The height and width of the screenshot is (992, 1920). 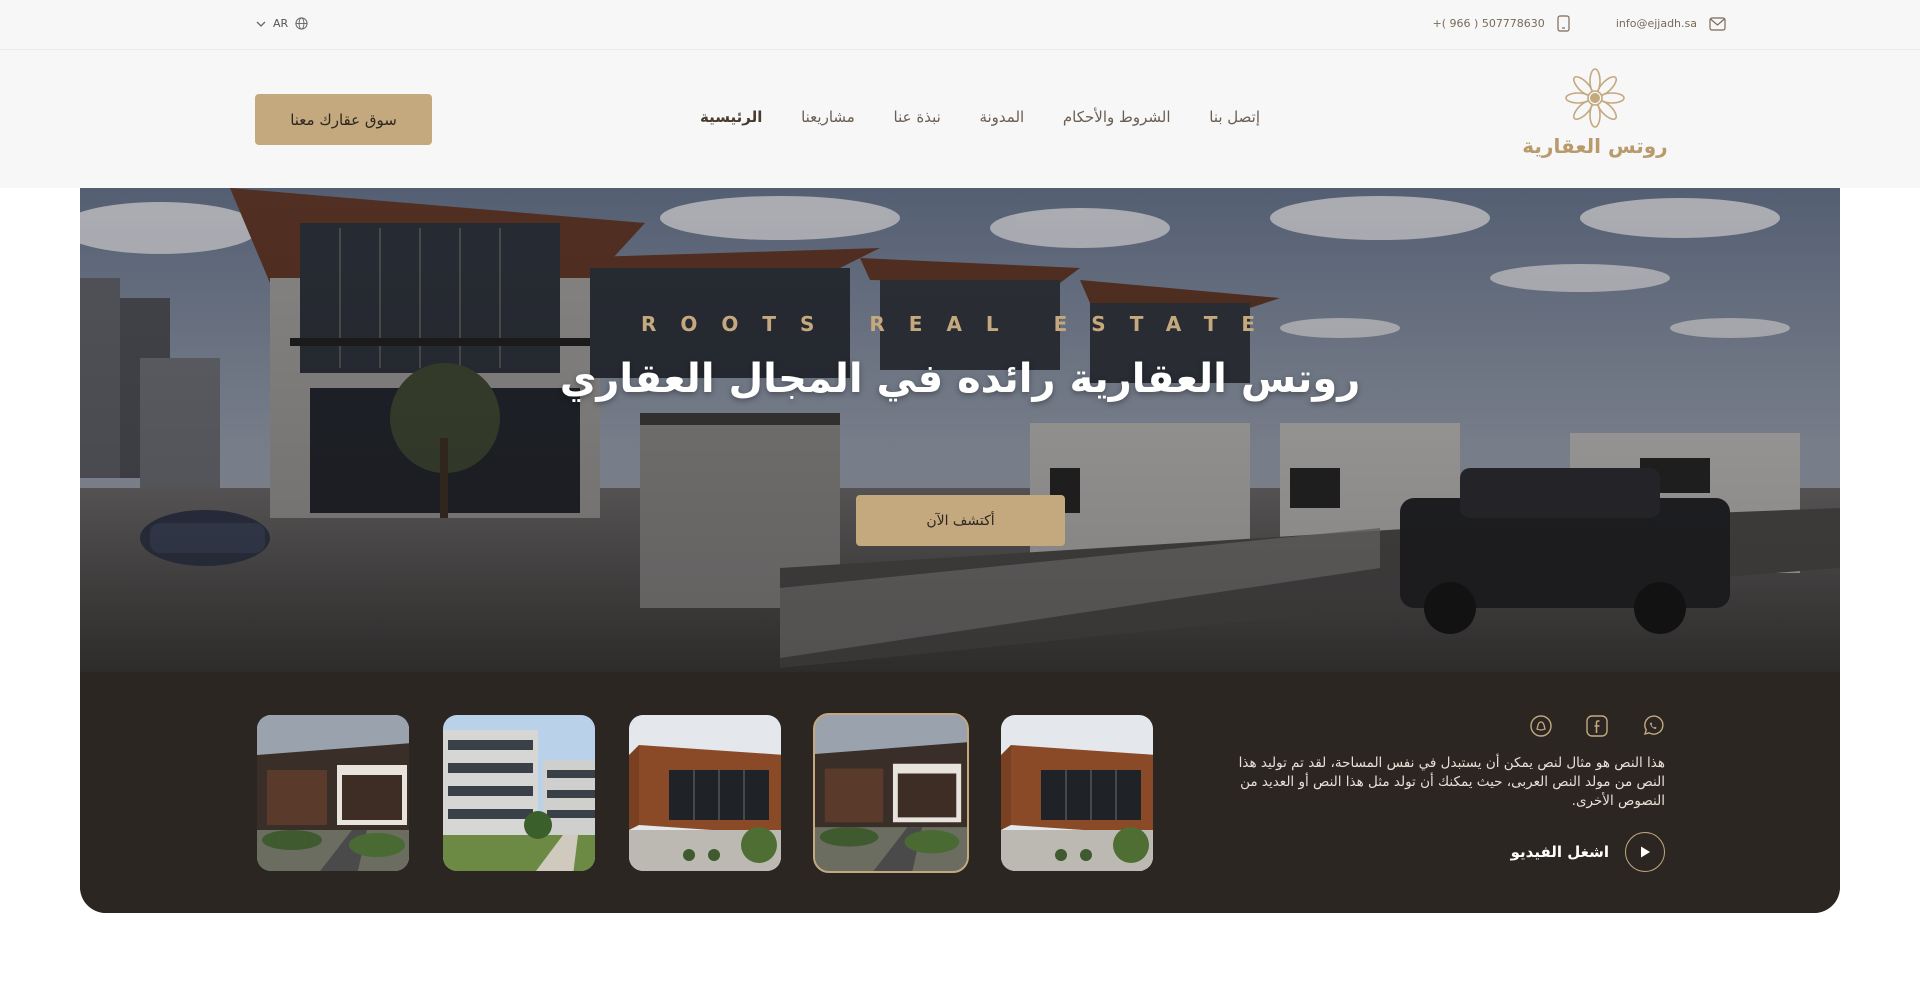 I want to click on facebook-link, so click(x=1597, y=726).